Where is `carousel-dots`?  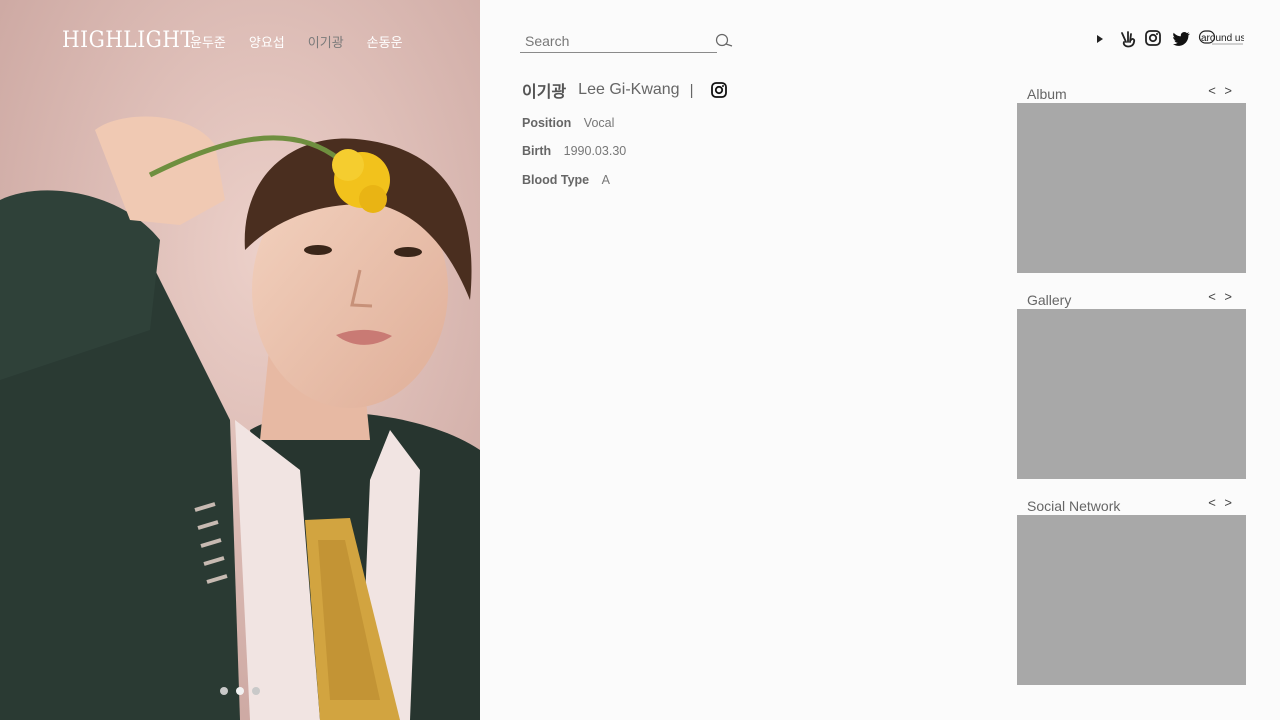 carousel-dots is located at coordinates (240, 691).